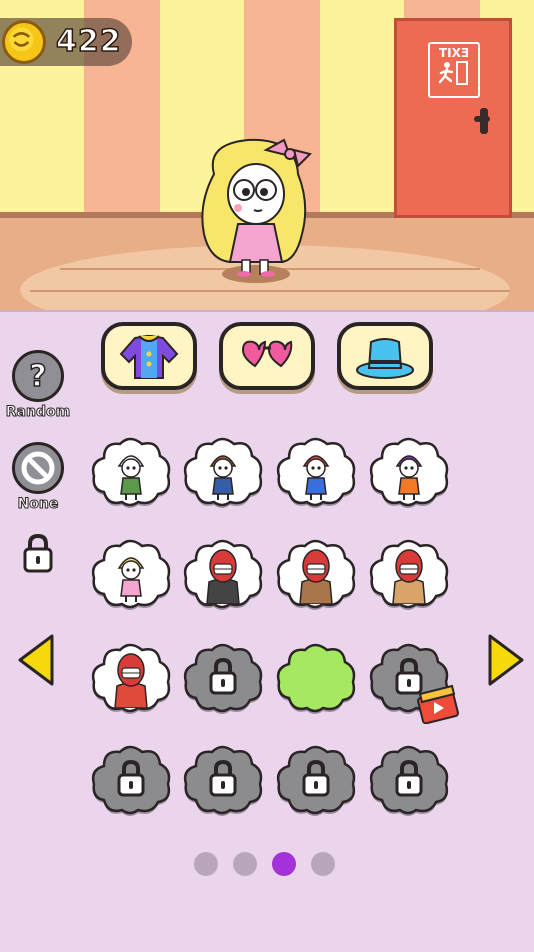  Describe the element at coordinates (38, 504) in the screenshot. I see `none-label: None` at that location.